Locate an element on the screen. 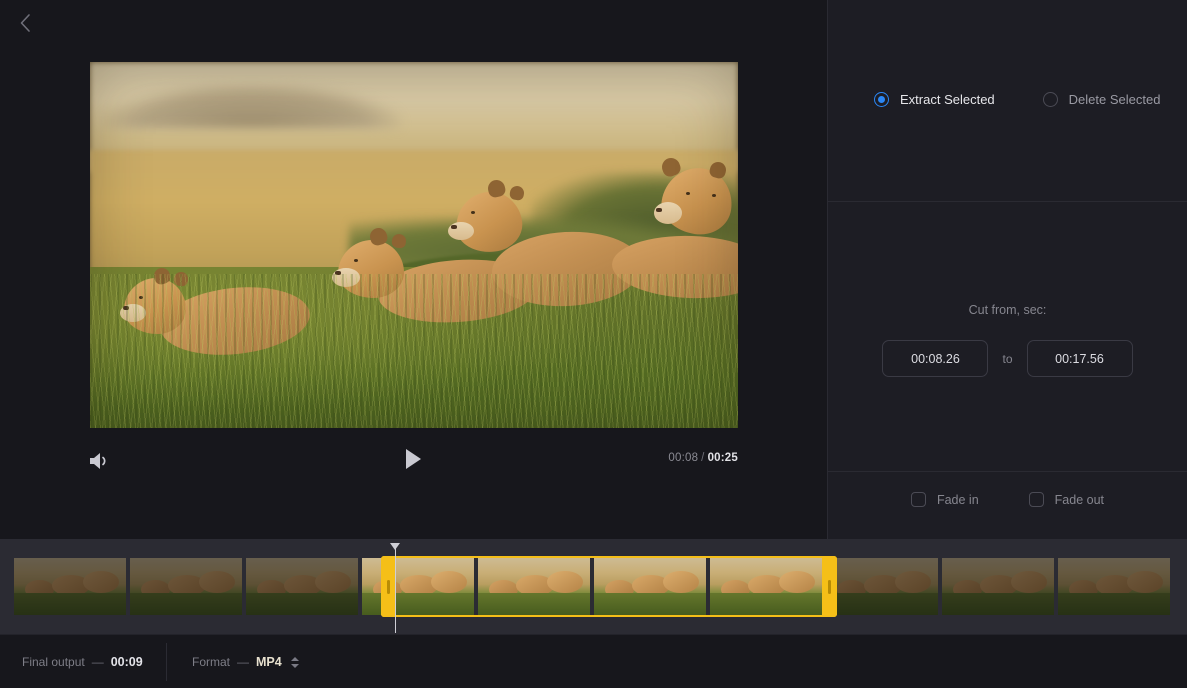 Image resolution: width=1187 pixels, height=688 pixels. format-selector: Format — MP4 is located at coordinates (245, 661).